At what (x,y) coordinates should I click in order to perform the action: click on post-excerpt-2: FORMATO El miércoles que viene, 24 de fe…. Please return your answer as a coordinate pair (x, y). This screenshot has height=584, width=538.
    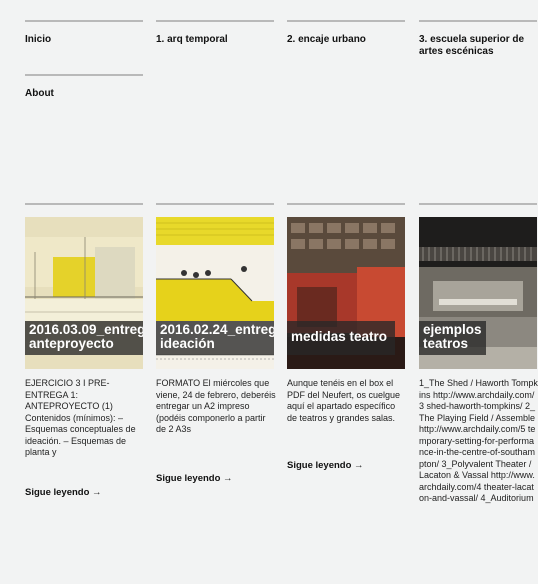
    Looking at the image, I should click on (216, 406).